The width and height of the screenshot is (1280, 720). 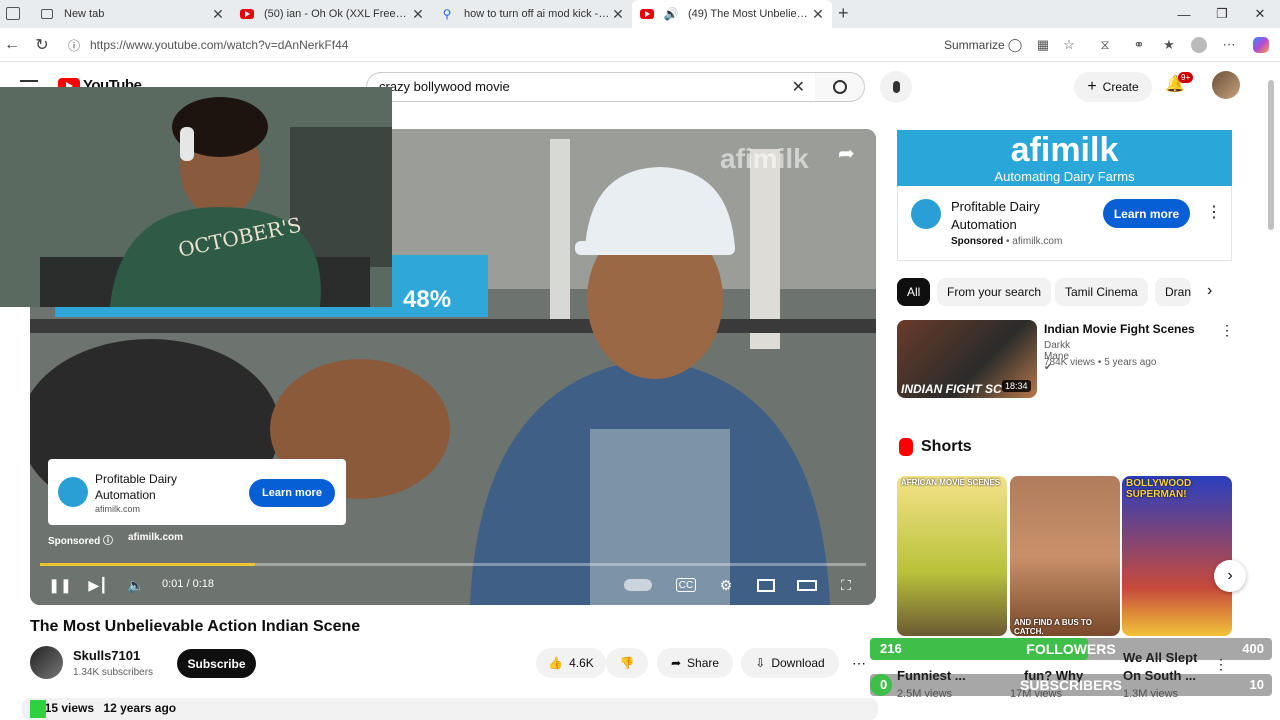 What do you see at coordinates (846, 153) in the screenshot?
I see `share-arrow-icon: ➦` at bounding box center [846, 153].